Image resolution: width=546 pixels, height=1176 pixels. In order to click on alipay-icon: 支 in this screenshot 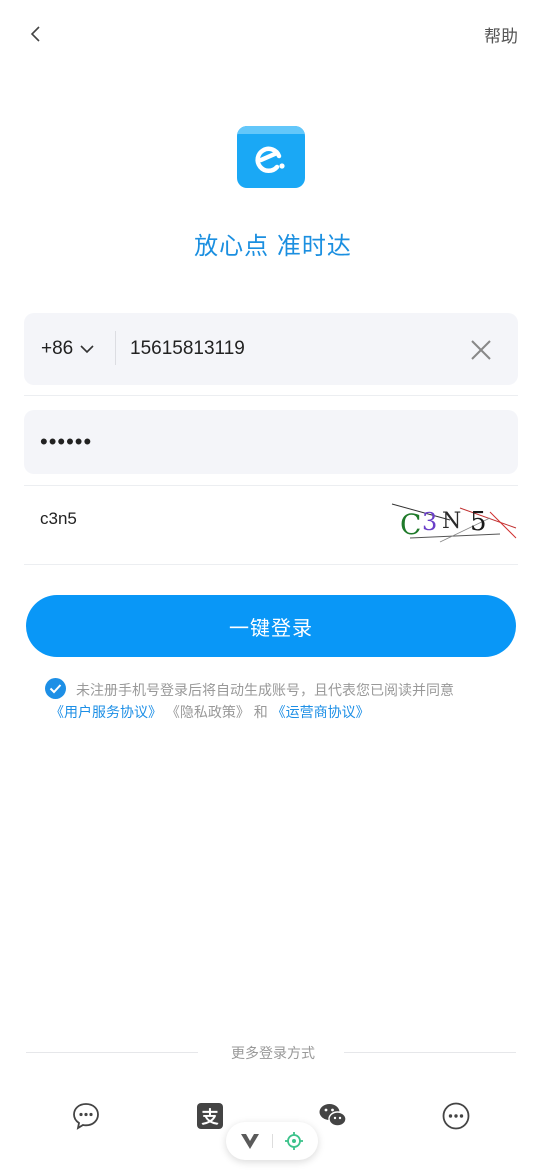, I will do `click(210, 1116)`.